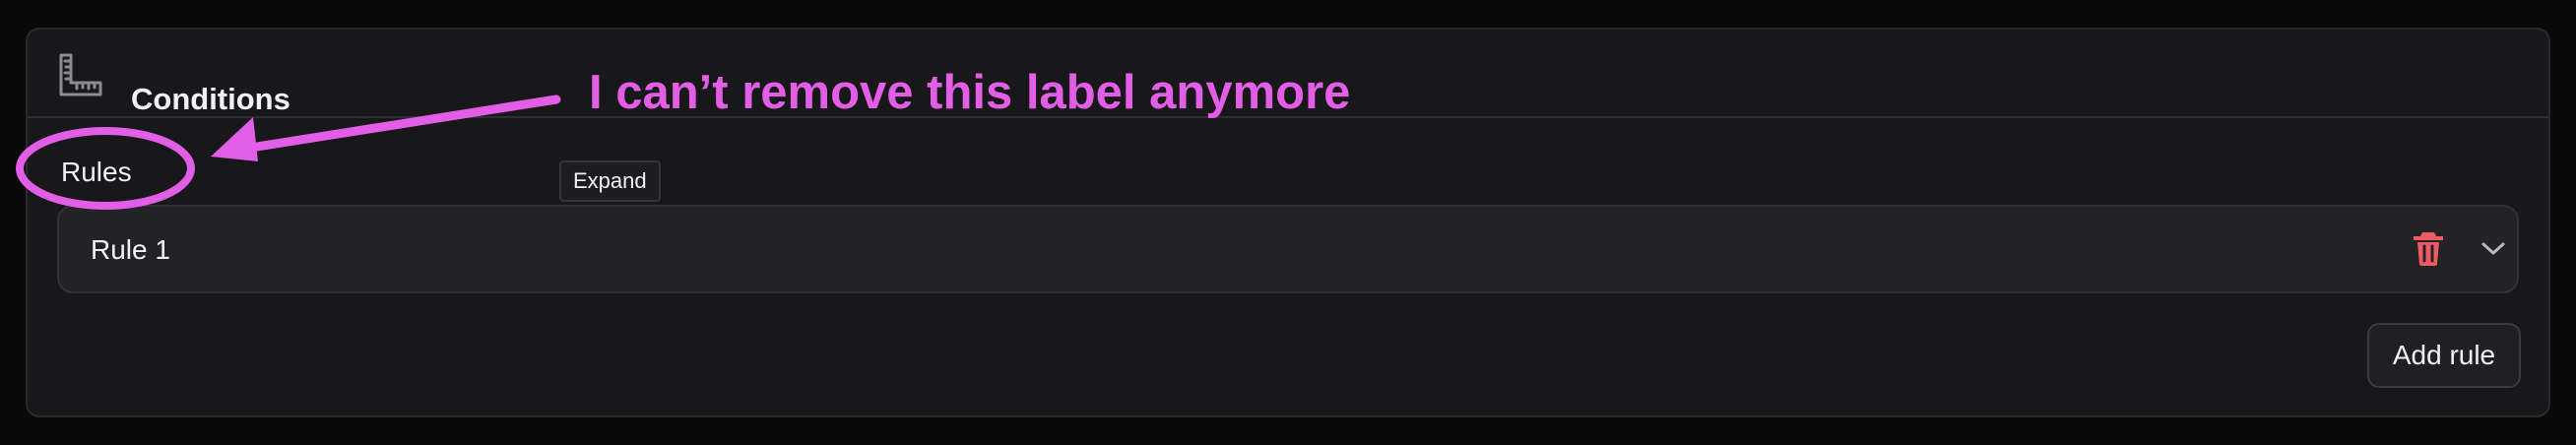 The height and width of the screenshot is (445, 2576). Describe the element at coordinates (80, 74) in the screenshot. I see `ruler-icon` at that location.